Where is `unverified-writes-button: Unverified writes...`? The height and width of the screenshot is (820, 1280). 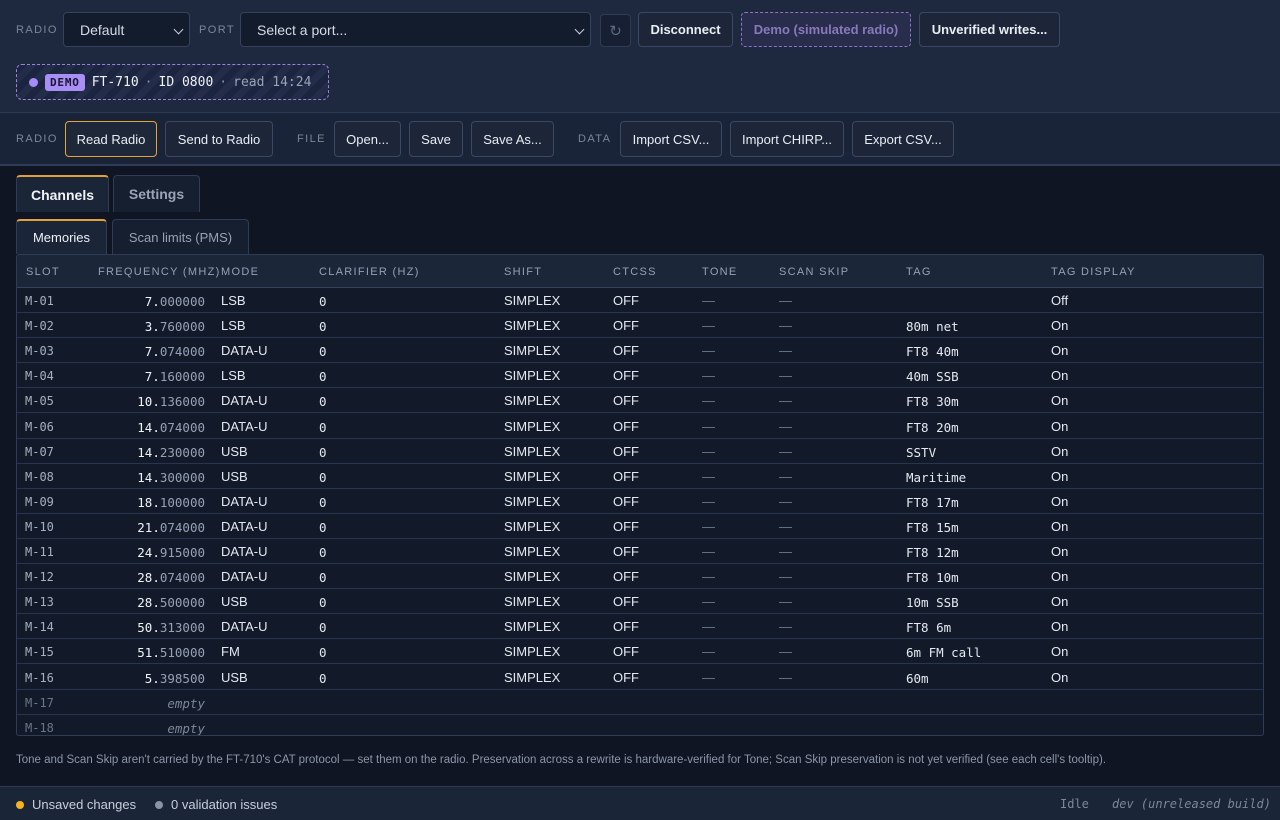
unverified-writes-button: Unverified writes... is located at coordinates (989, 29).